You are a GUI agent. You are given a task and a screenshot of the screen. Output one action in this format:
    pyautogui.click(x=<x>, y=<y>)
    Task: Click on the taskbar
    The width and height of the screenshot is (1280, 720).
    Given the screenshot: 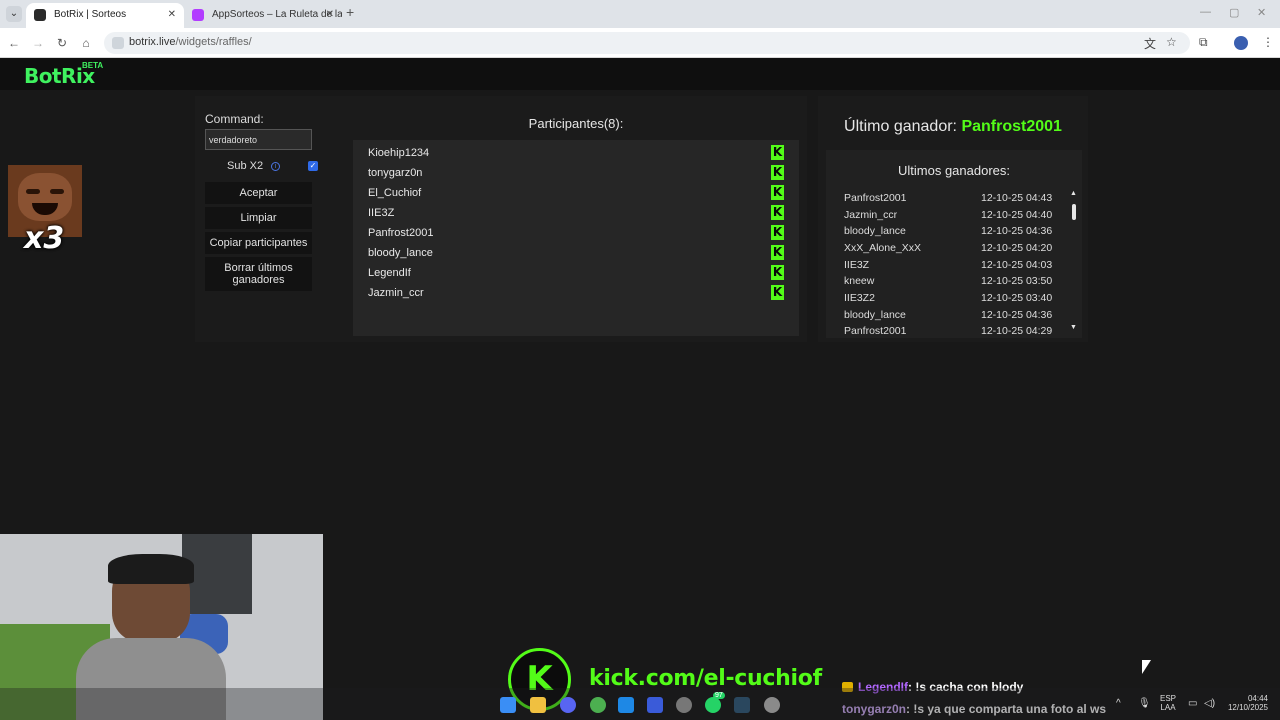 What is the action you would take?
    pyautogui.click(x=640, y=704)
    